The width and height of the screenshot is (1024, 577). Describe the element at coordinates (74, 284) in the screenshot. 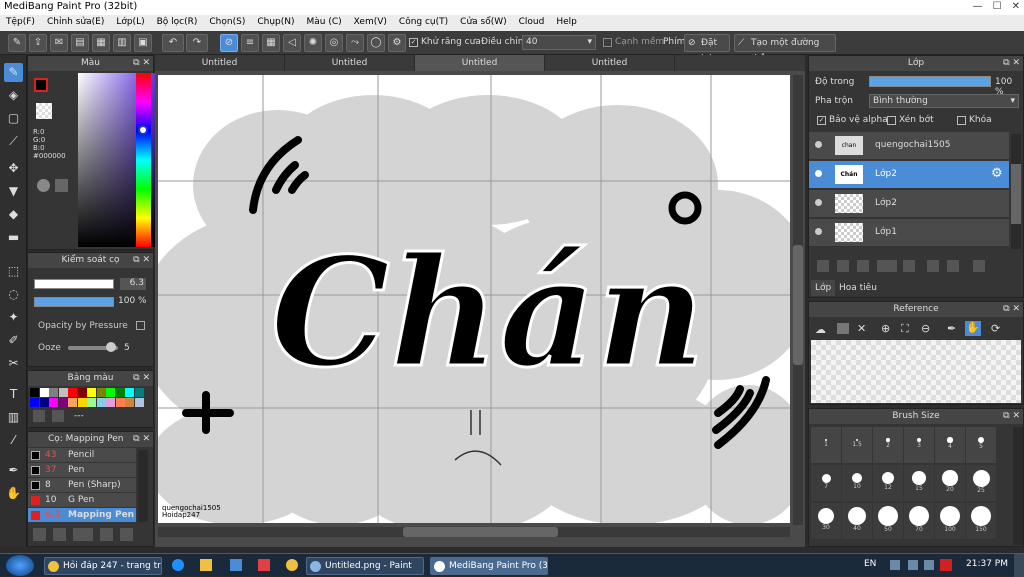

I see `brush-size-slider` at that location.